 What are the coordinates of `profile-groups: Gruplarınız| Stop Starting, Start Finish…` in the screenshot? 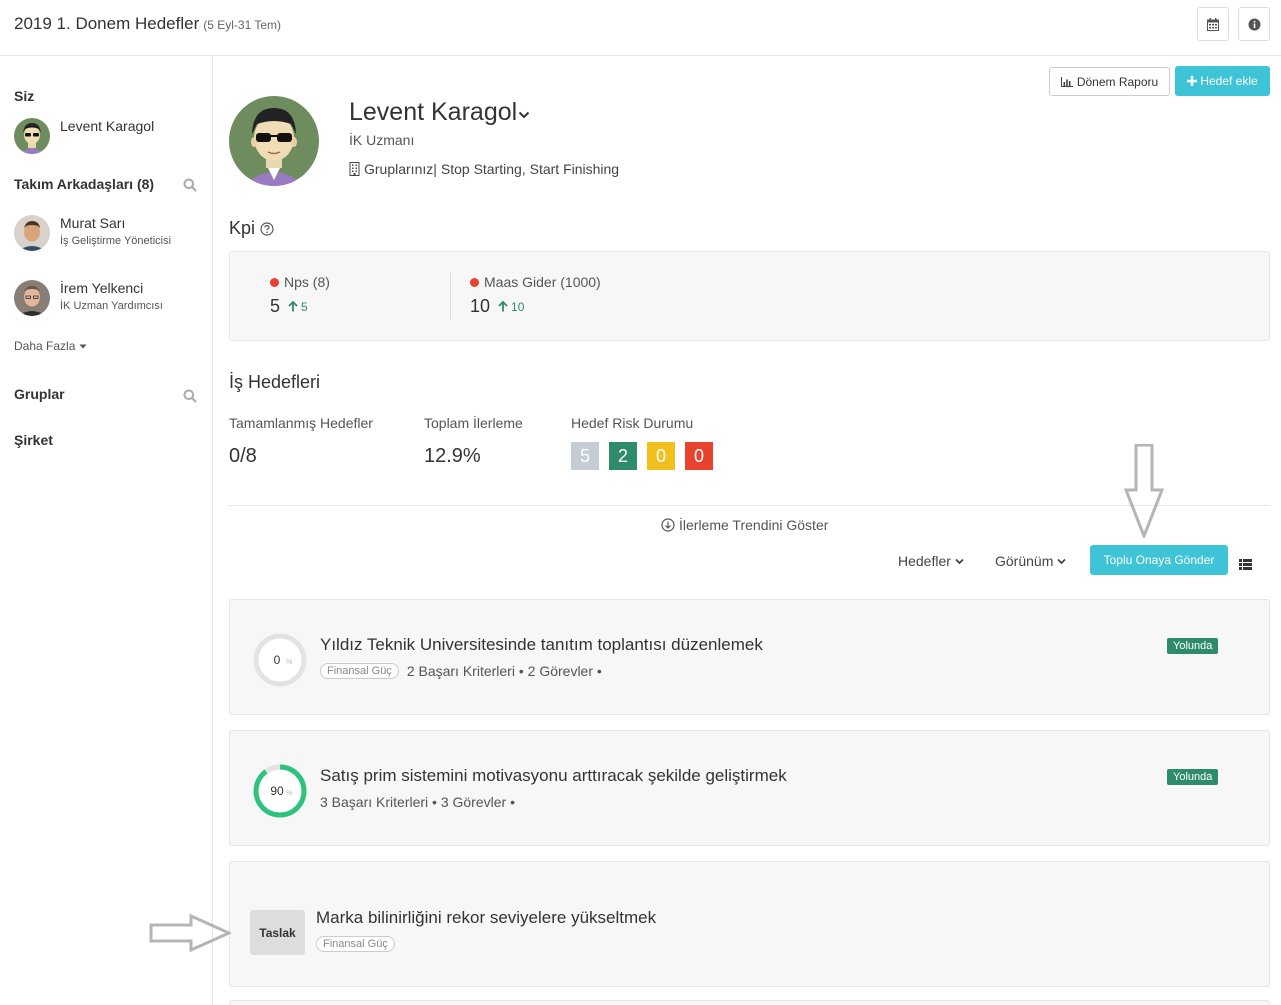 It's located at (484, 169).